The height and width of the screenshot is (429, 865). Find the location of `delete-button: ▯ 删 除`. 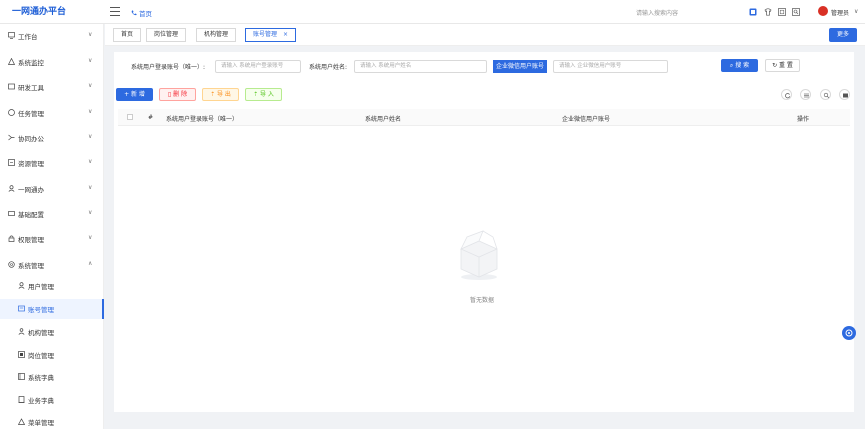

delete-button: ▯ 删 除 is located at coordinates (177, 94).